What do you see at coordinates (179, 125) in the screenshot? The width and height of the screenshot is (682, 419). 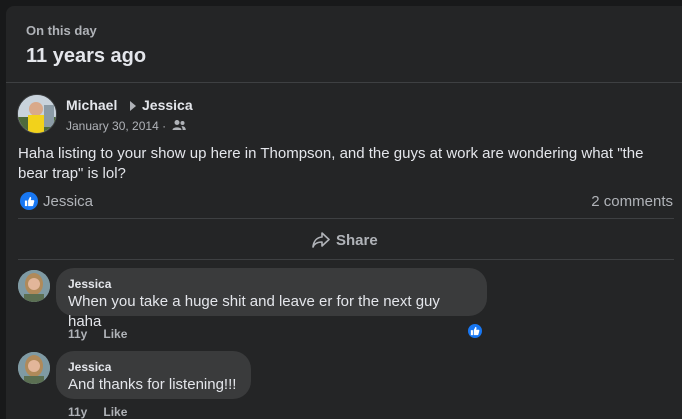 I see `friends-icon` at bounding box center [179, 125].